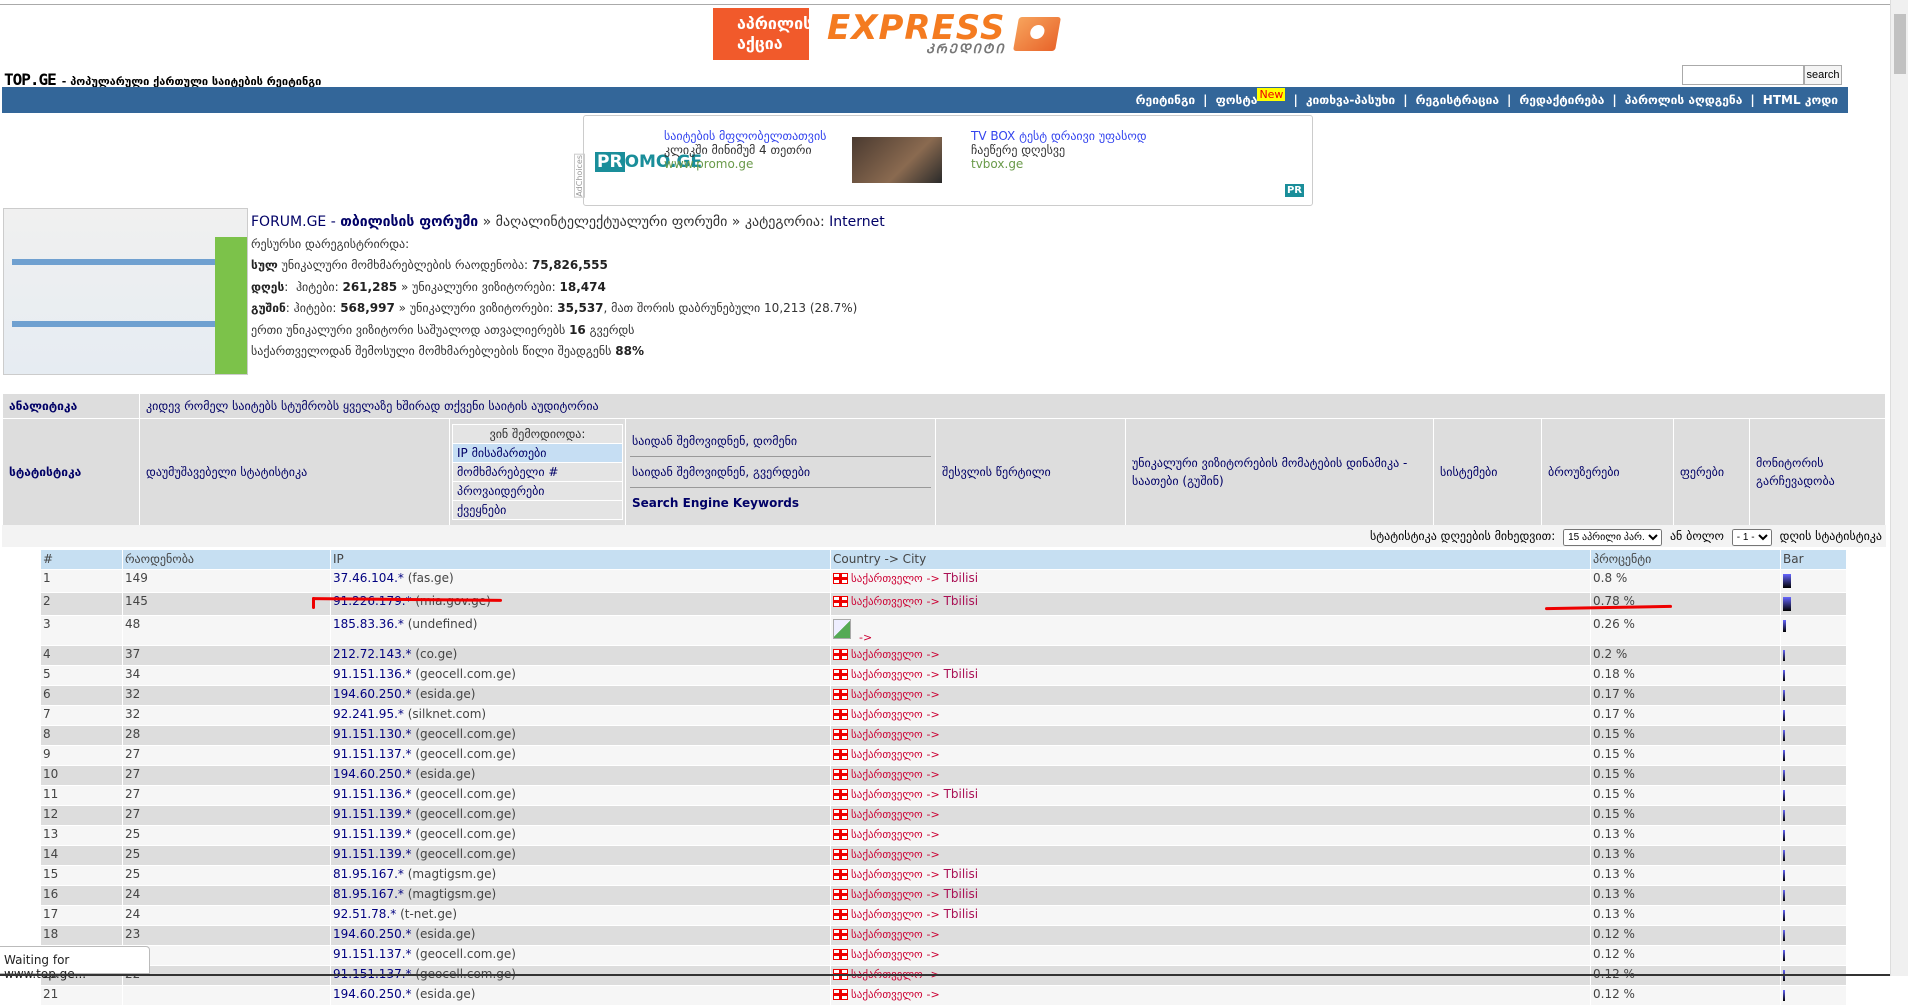  What do you see at coordinates (580, 629) in the screenshot?
I see `row-ip: 185.83.36.* (undefined)` at bounding box center [580, 629].